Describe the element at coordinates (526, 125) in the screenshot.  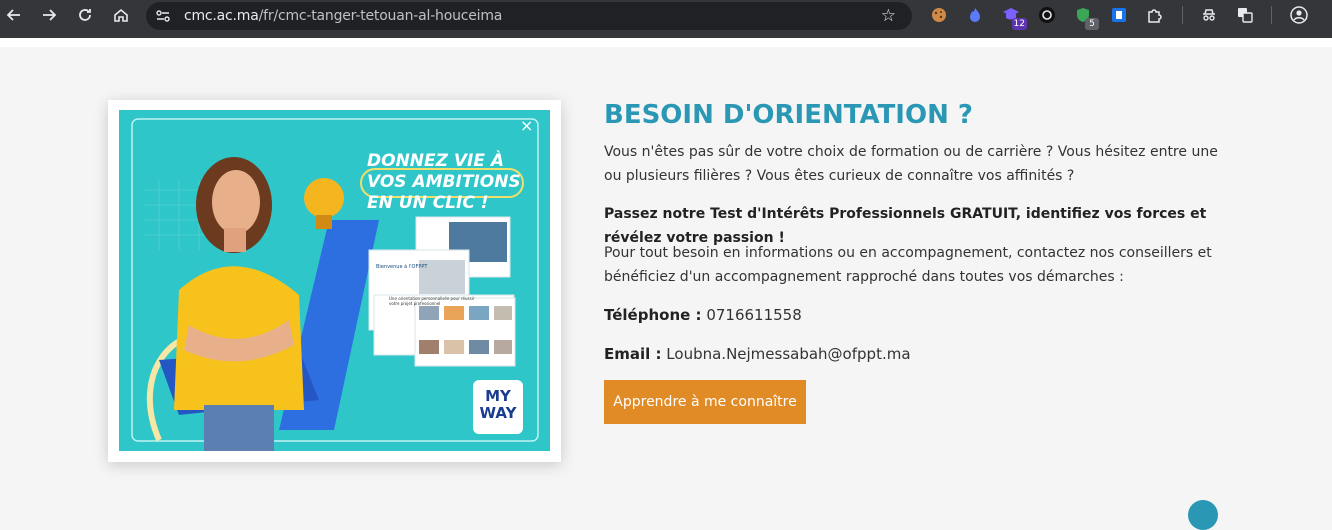
I see `promo-close-icon: ×` at that location.